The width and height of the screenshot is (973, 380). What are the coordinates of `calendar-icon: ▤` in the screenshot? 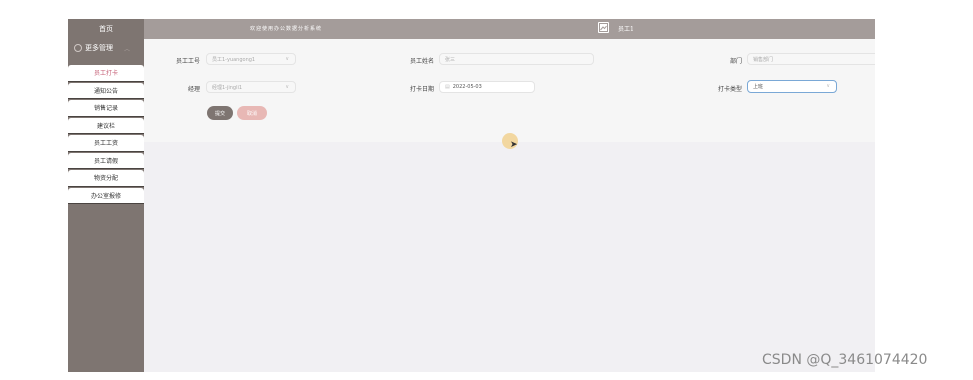 It's located at (447, 87).